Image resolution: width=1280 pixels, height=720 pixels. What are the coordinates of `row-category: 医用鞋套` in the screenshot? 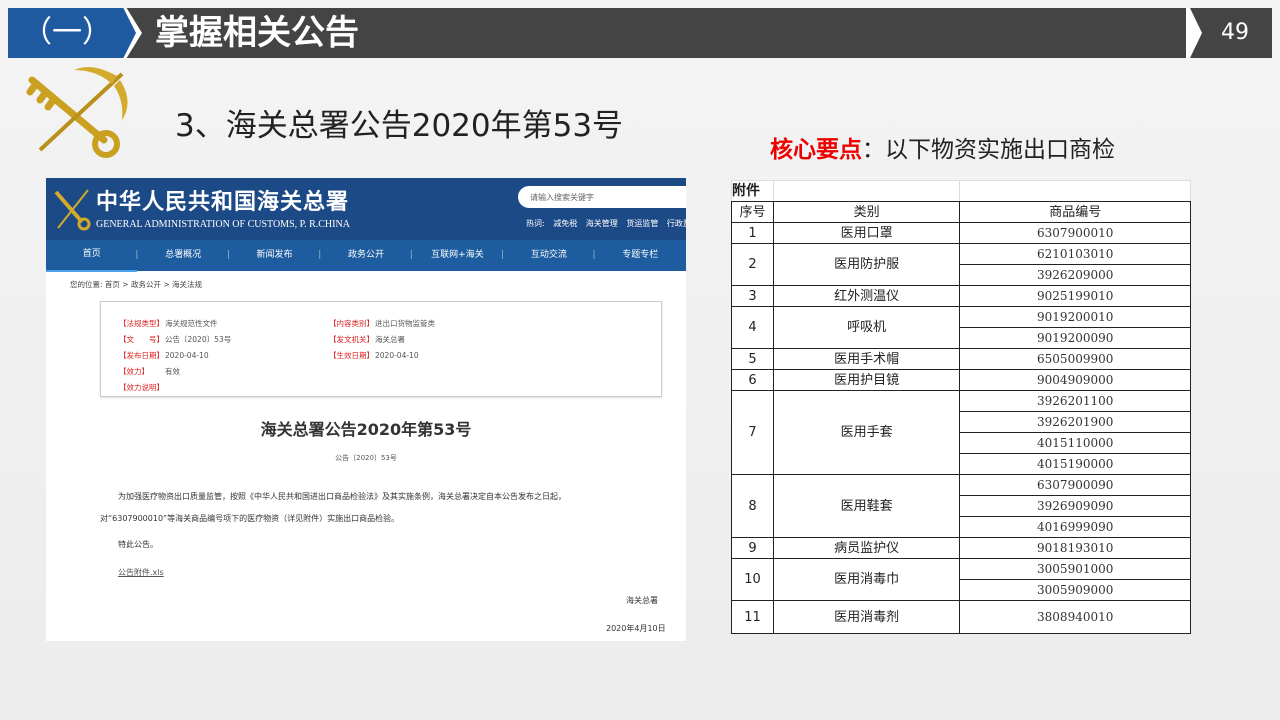 It's located at (866, 506).